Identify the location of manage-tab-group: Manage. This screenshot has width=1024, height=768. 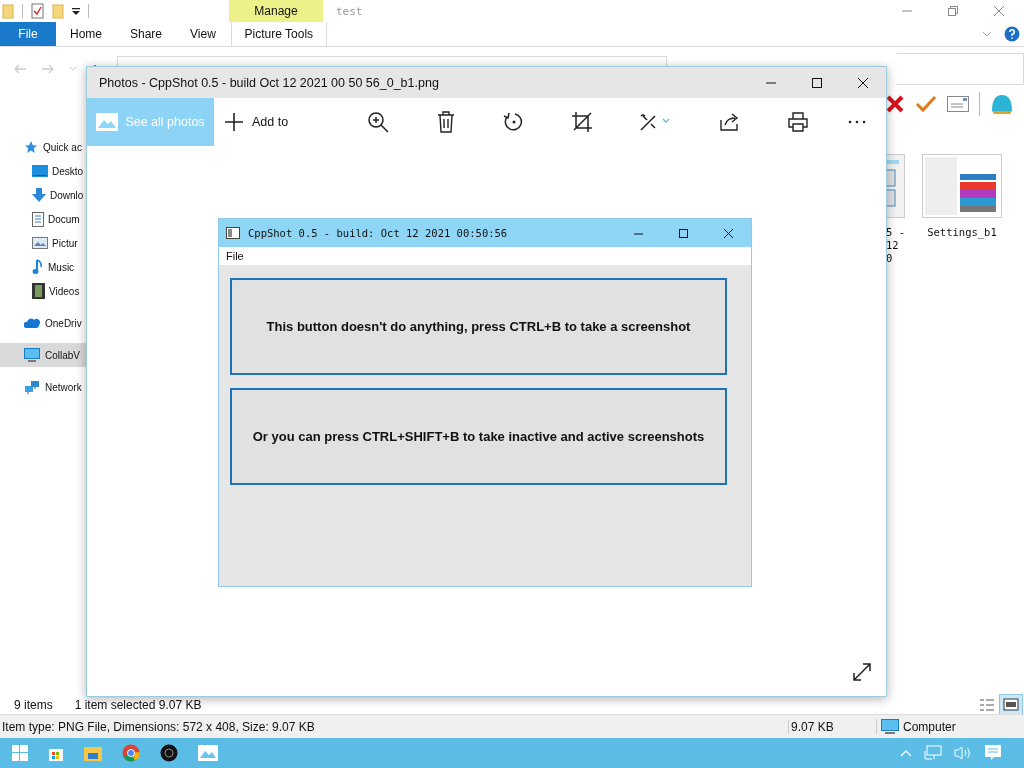
(276, 11).